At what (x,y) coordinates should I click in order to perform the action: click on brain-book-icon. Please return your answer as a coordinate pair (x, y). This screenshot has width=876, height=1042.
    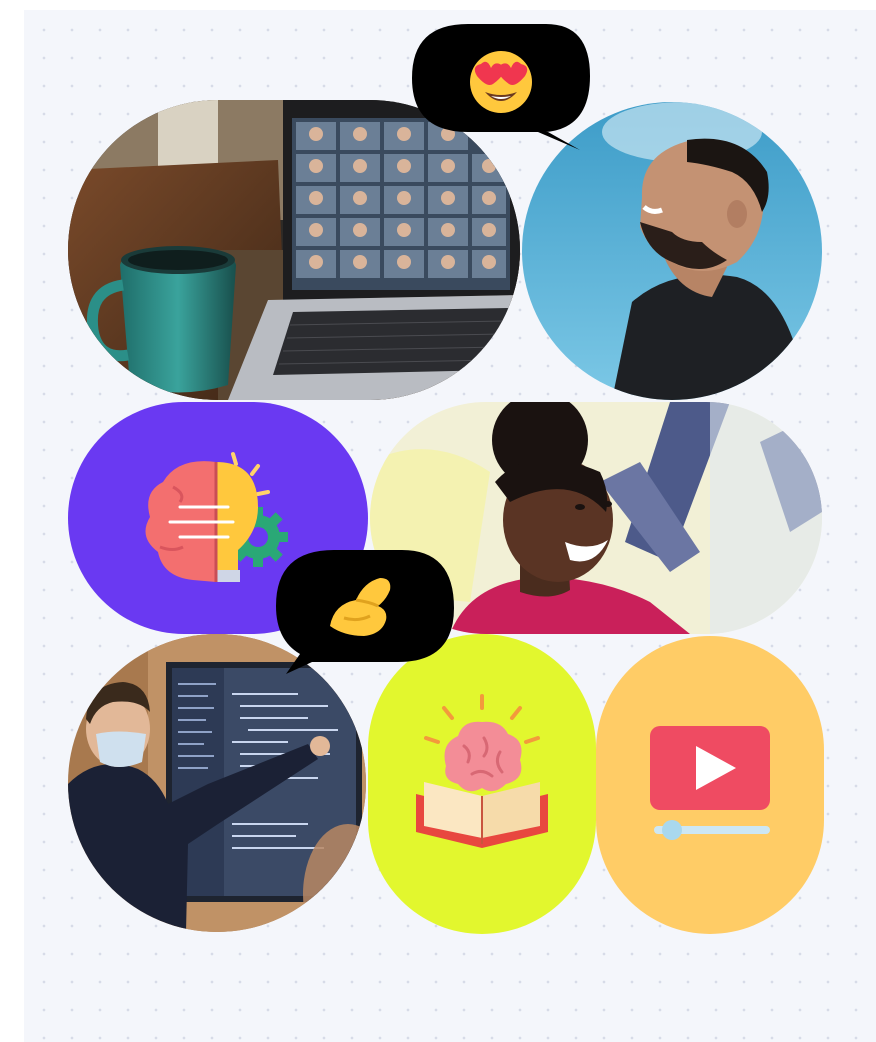
    Looking at the image, I should click on (482, 771).